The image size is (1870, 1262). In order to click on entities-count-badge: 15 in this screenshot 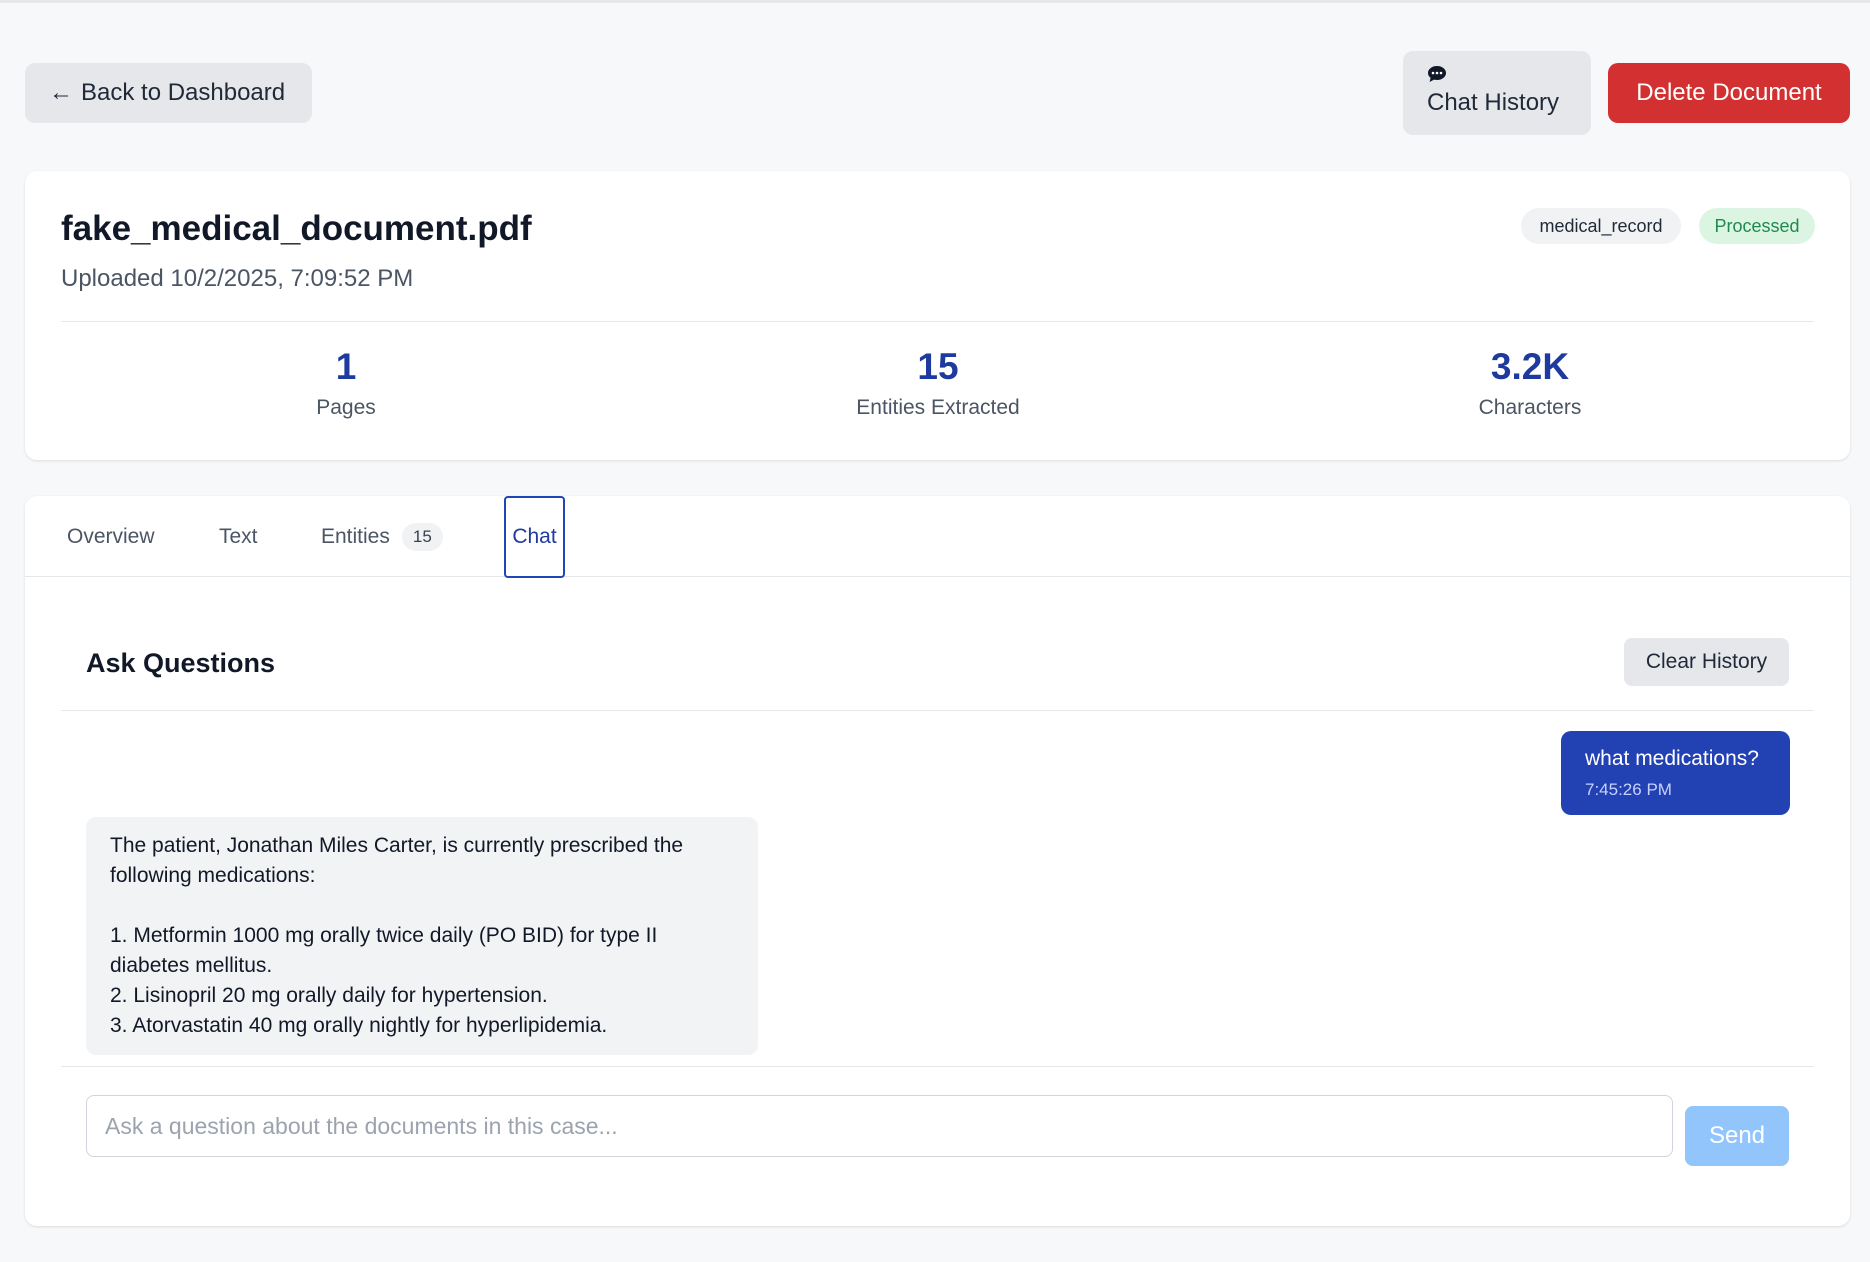, I will do `click(422, 536)`.